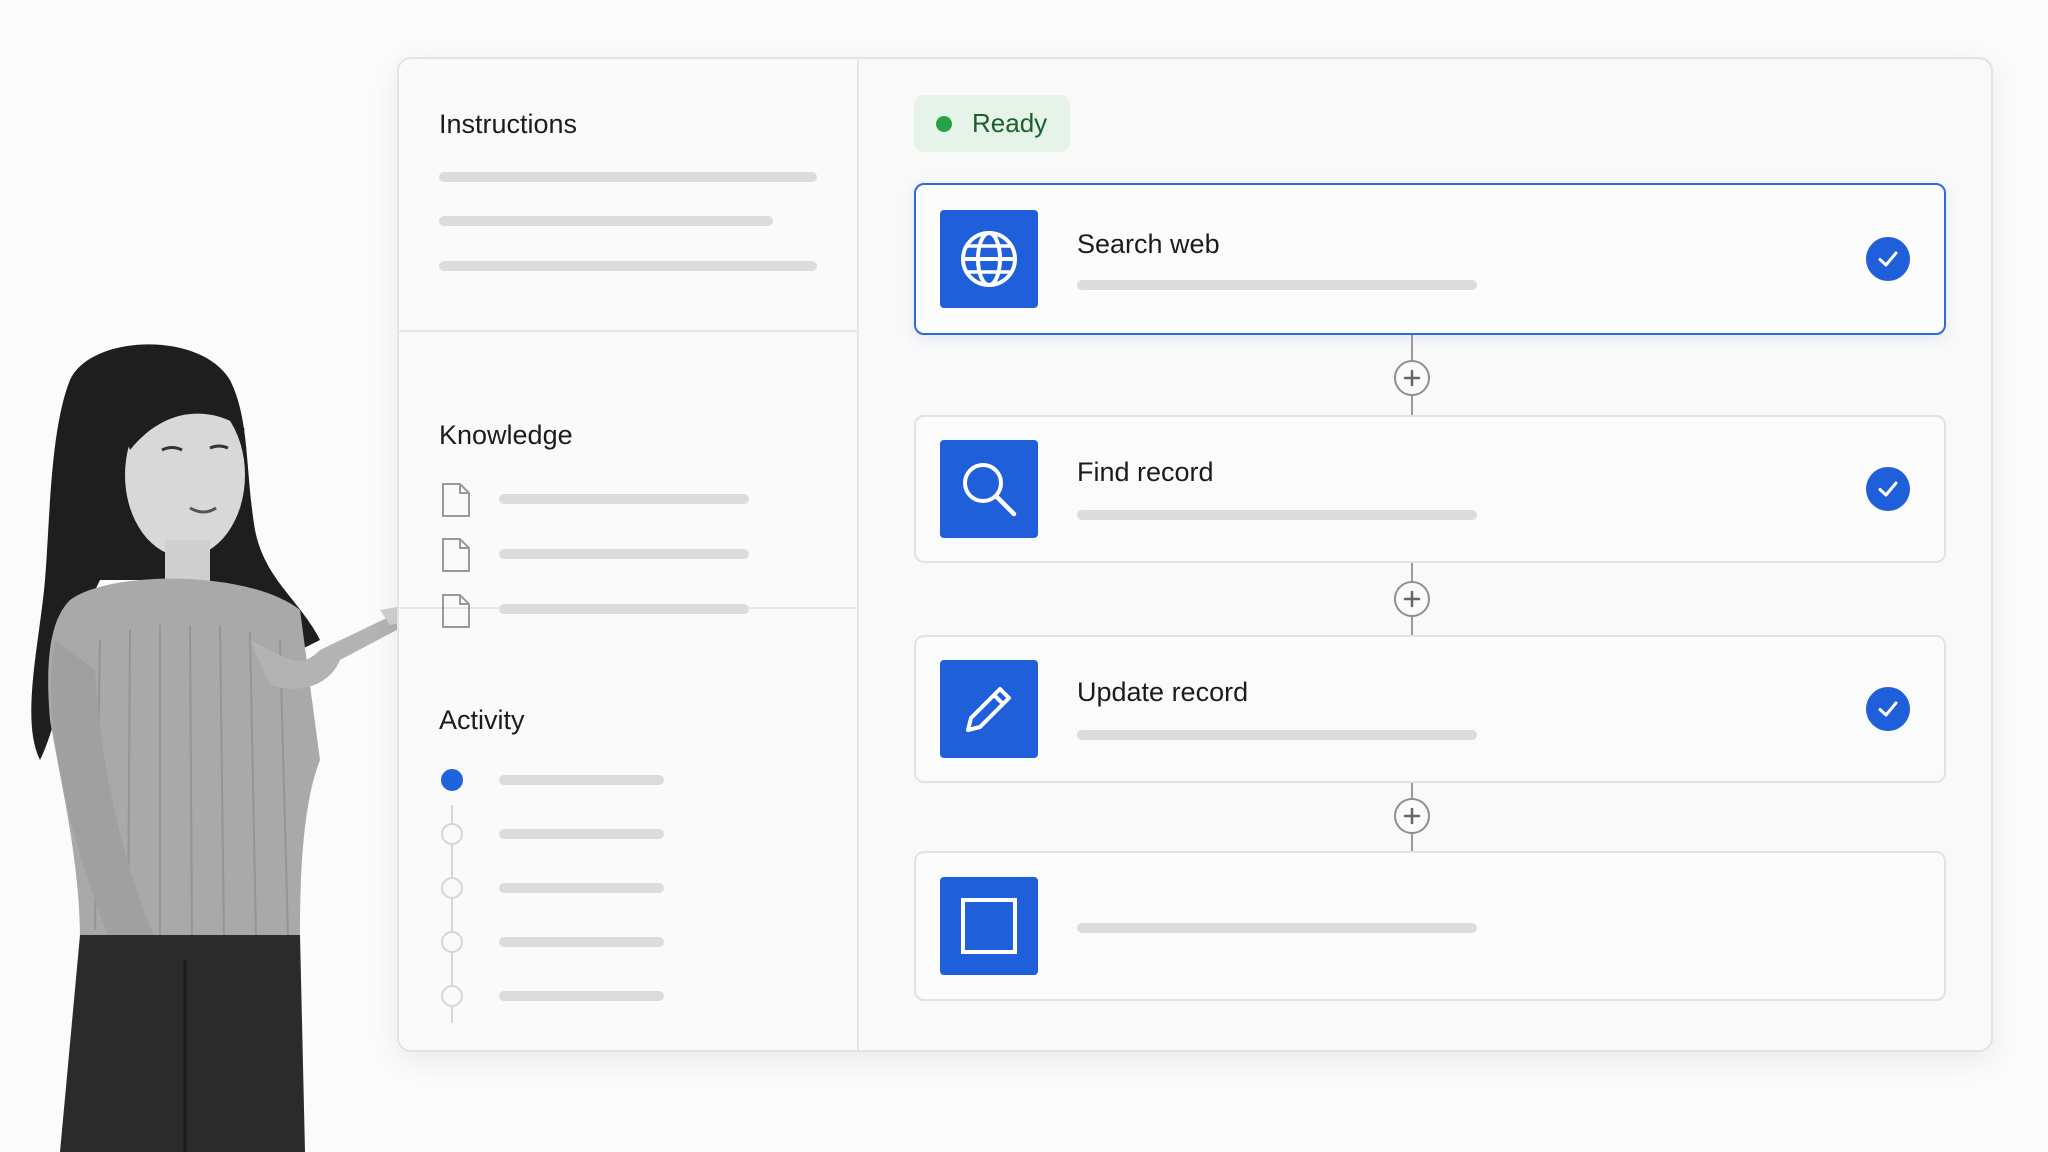 The image size is (2048, 1152). Describe the element at coordinates (508, 124) in the screenshot. I see `instructions-title: Instructions` at that location.